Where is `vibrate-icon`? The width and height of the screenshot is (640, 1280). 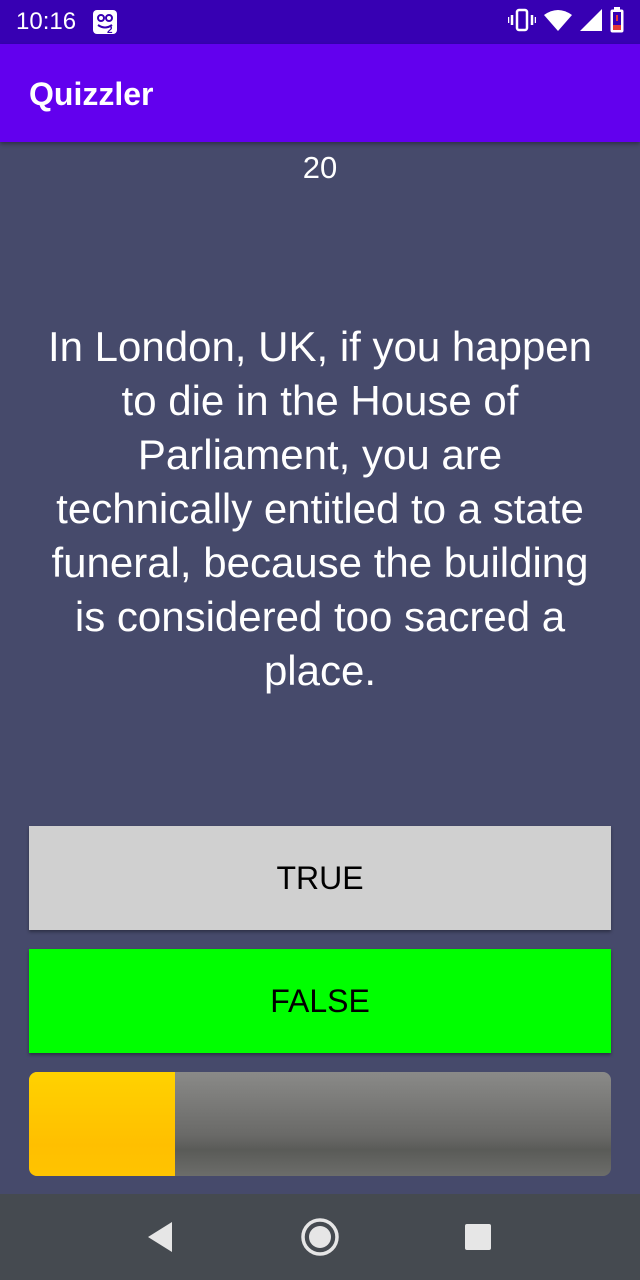 vibrate-icon is located at coordinates (522, 22).